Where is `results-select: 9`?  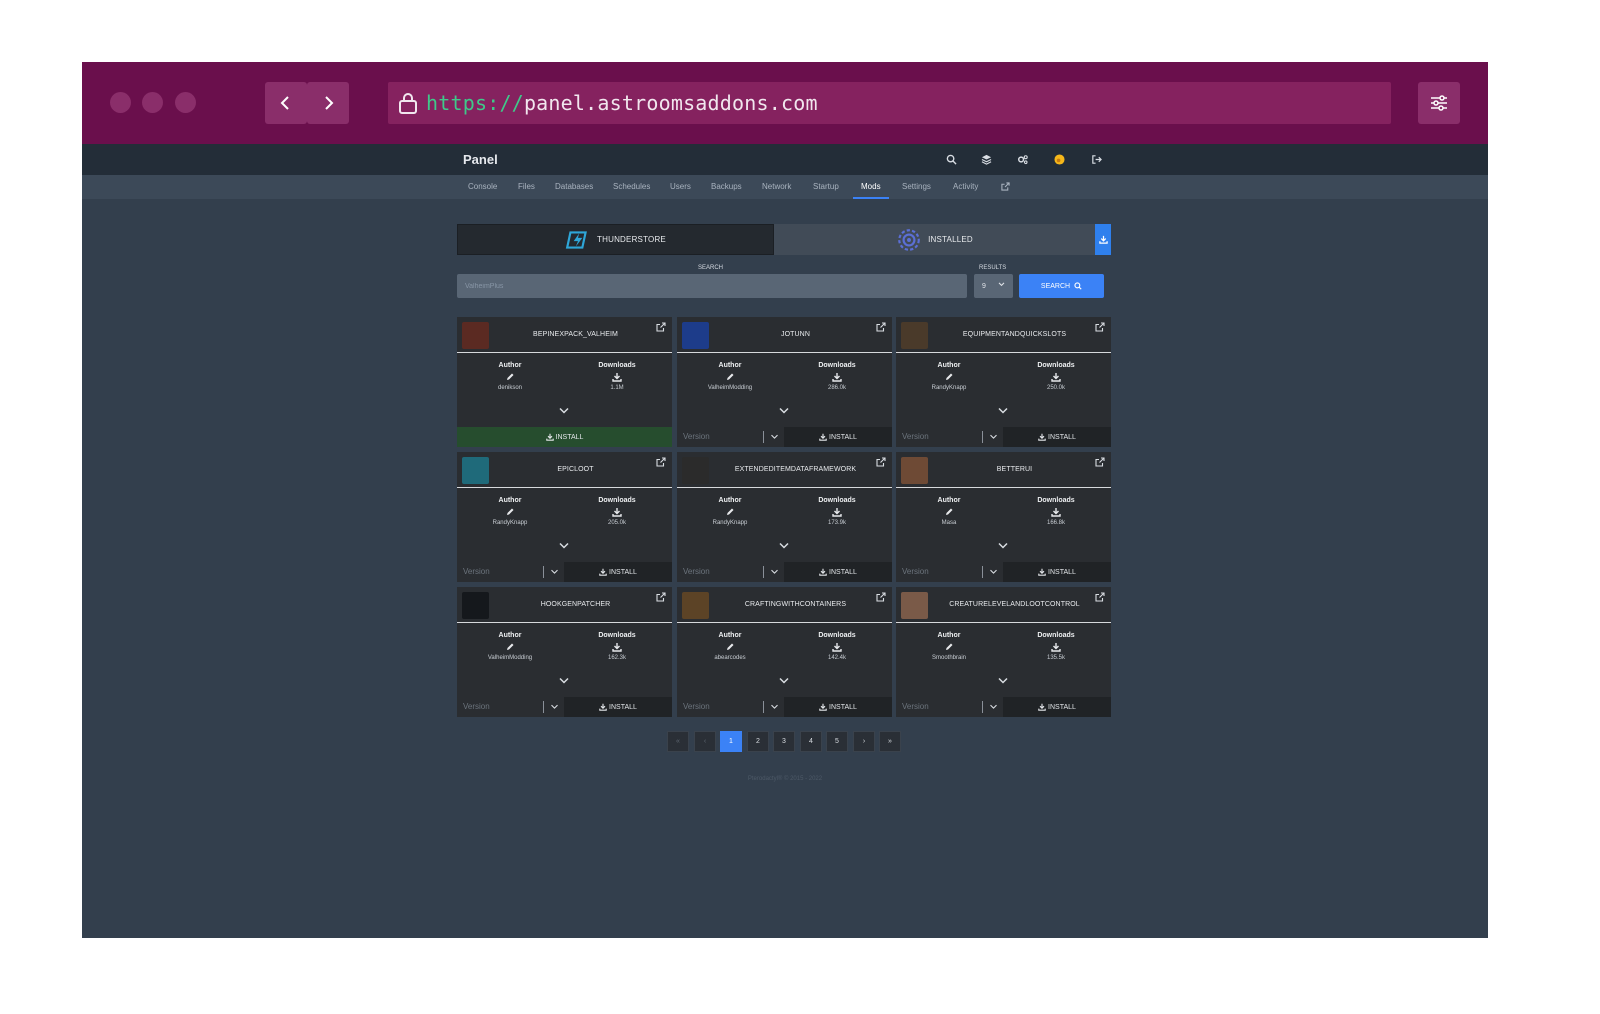
results-select: 9 is located at coordinates (993, 286).